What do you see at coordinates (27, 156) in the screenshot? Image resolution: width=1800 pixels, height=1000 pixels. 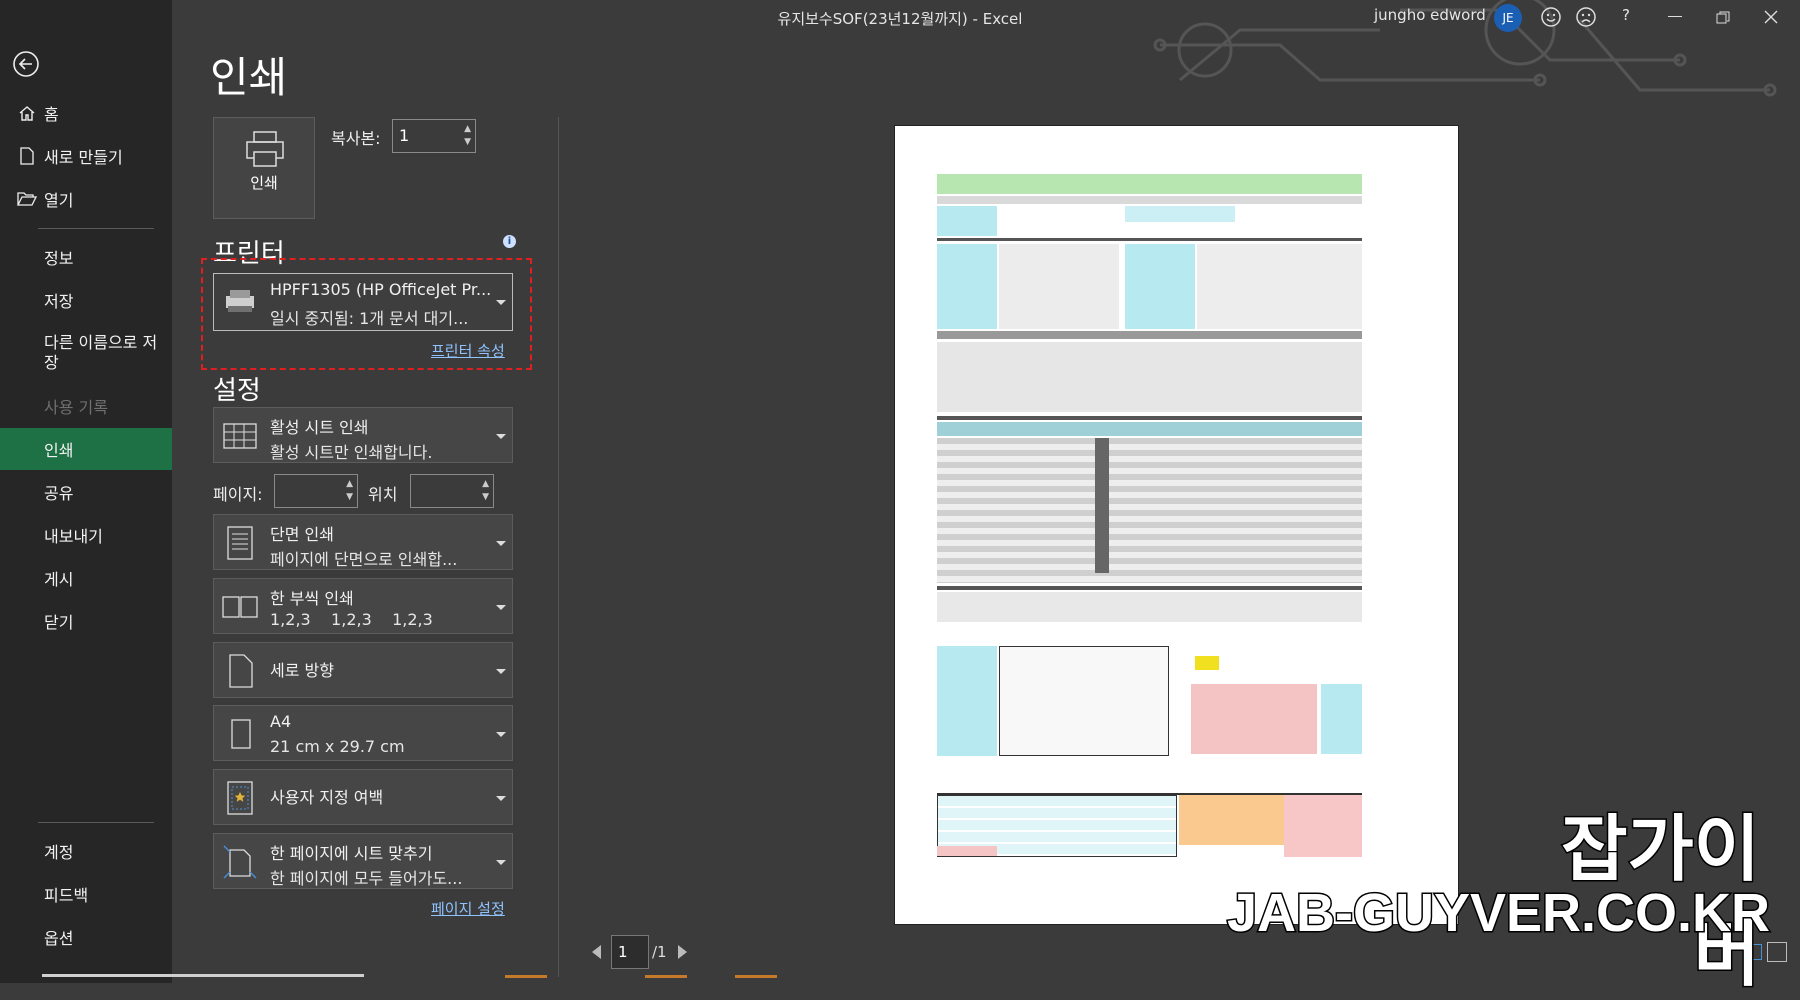 I see `new-document-icon` at bounding box center [27, 156].